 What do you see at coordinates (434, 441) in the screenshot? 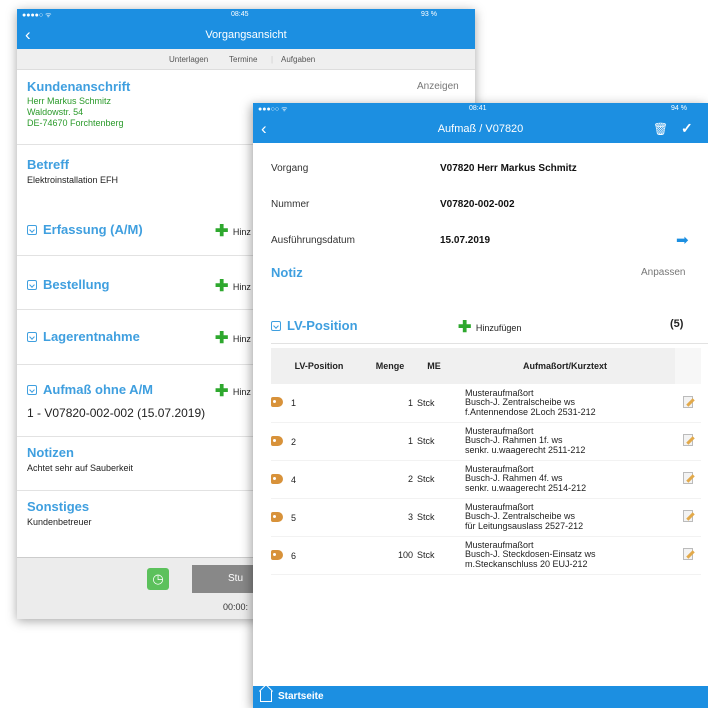
I see `me: Stck` at bounding box center [434, 441].